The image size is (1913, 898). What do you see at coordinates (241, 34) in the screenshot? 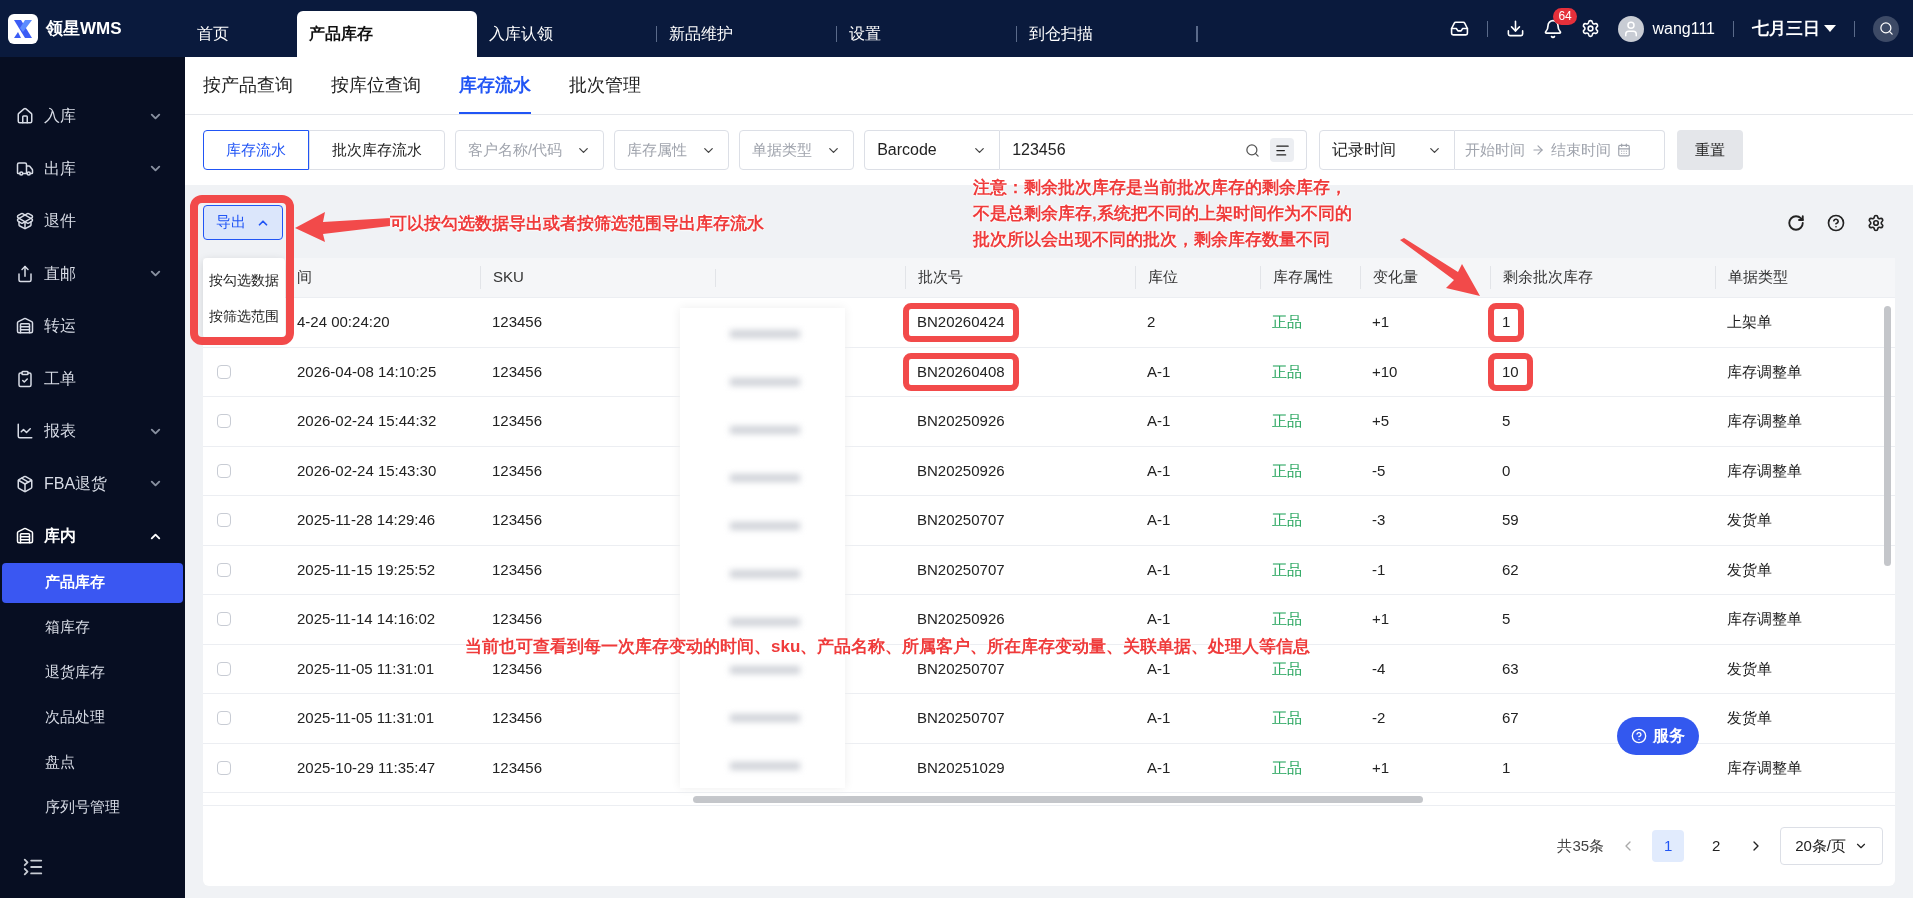
I see `nav-tab: 首页` at bounding box center [241, 34].